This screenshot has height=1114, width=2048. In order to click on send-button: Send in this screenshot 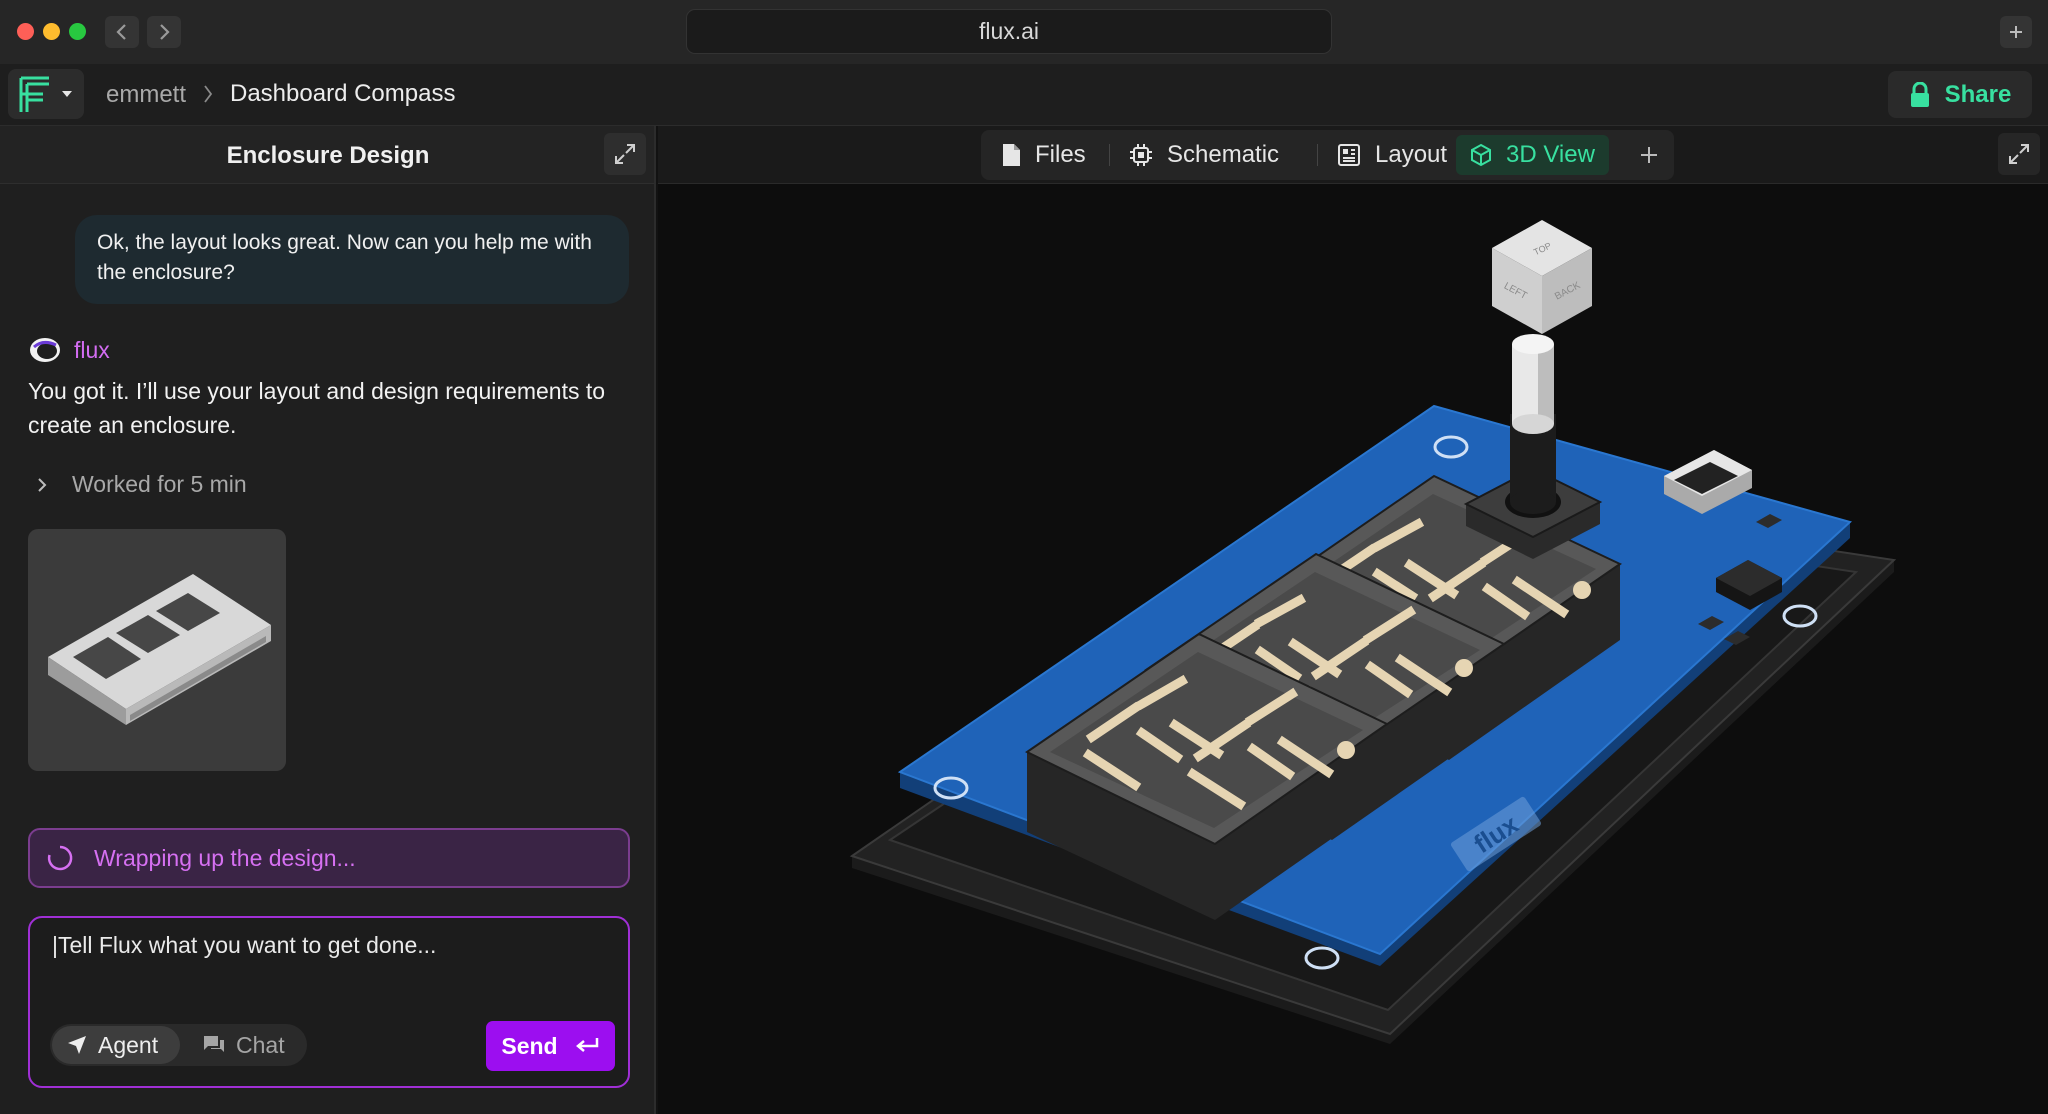, I will do `click(550, 1046)`.